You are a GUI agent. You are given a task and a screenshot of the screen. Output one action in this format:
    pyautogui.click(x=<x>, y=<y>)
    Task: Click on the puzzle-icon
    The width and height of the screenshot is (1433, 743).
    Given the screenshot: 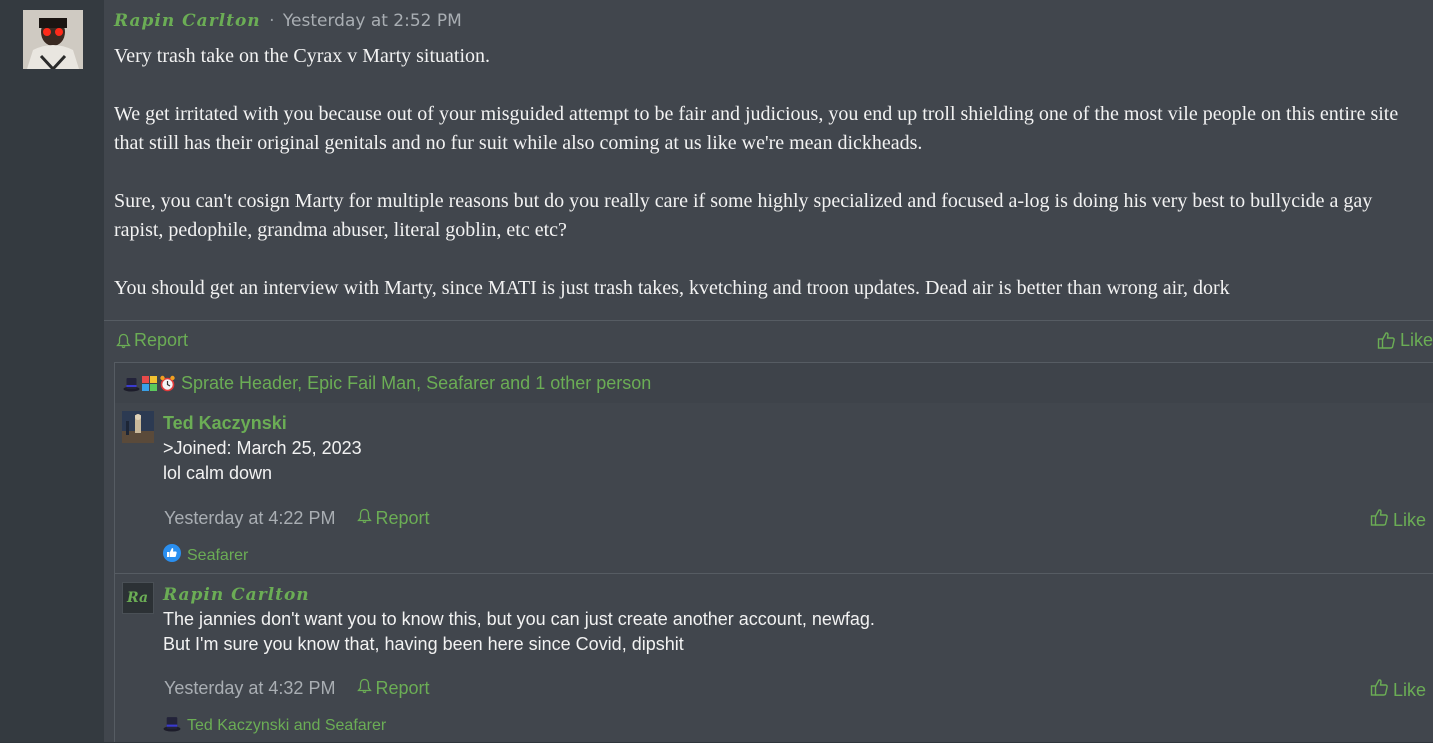 What is the action you would take?
    pyautogui.click(x=149, y=383)
    